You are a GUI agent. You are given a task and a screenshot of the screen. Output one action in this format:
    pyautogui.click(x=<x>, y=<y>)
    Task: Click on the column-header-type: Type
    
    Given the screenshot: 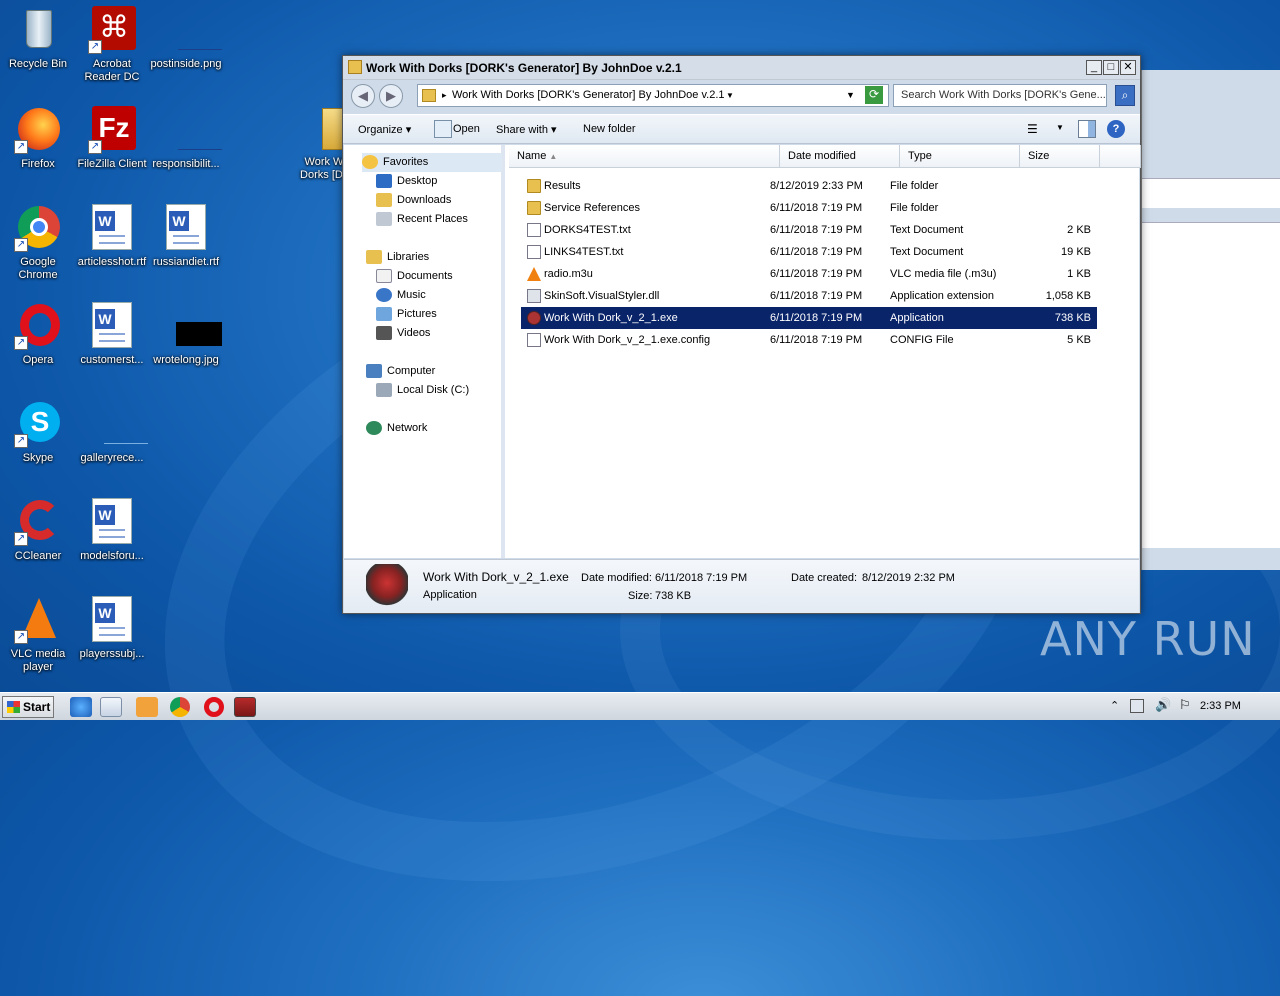 What is the action you would take?
    pyautogui.click(x=960, y=156)
    